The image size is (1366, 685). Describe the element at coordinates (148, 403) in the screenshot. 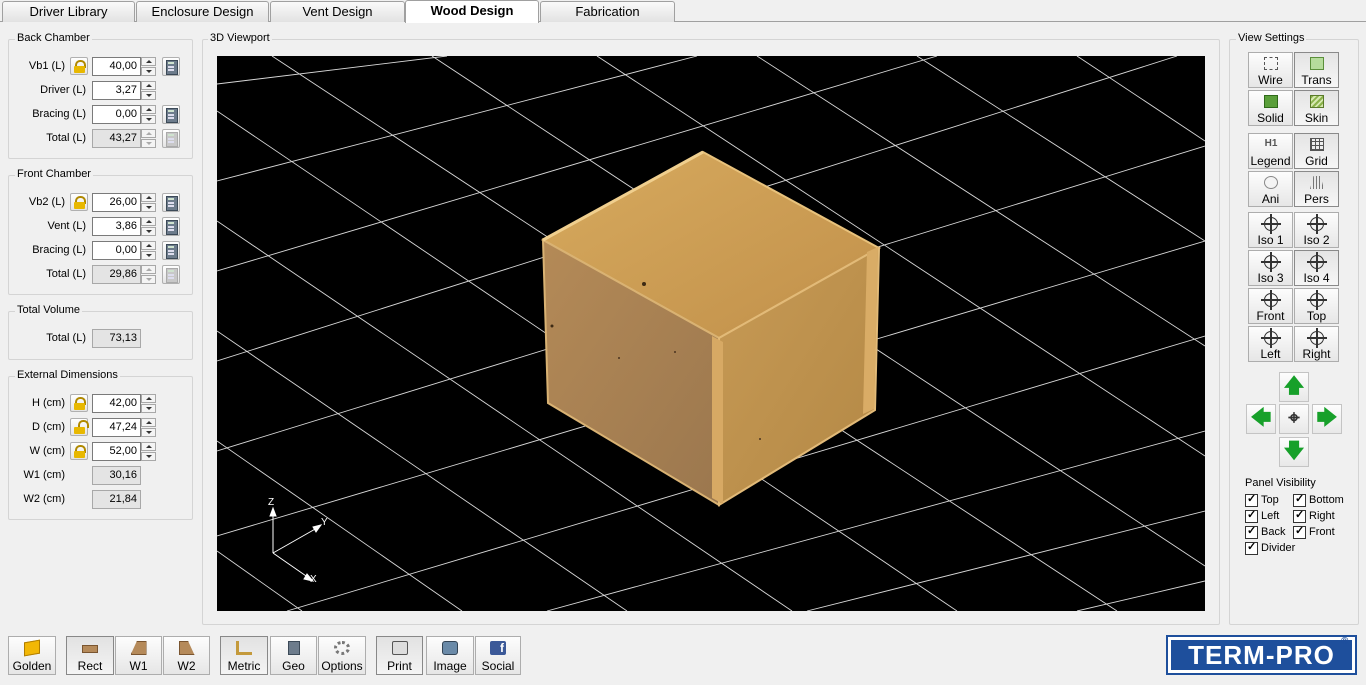

I see `height-spinner` at that location.